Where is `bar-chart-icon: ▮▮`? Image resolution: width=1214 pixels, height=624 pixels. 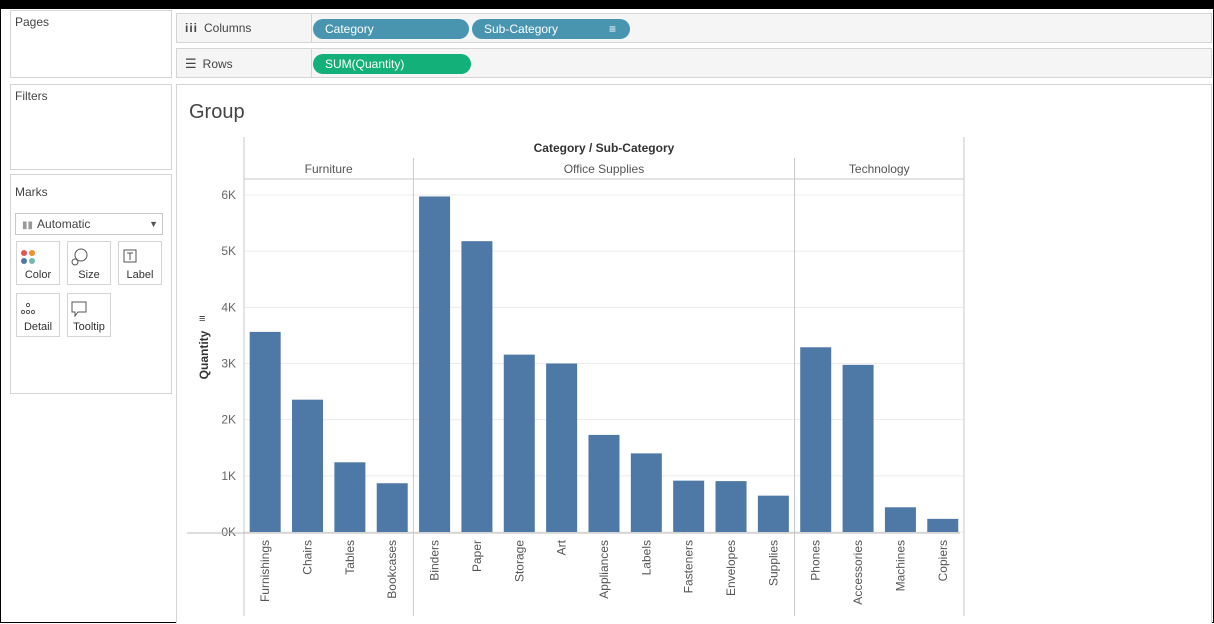 bar-chart-icon: ▮▮ is located at coordinates (28, 225).